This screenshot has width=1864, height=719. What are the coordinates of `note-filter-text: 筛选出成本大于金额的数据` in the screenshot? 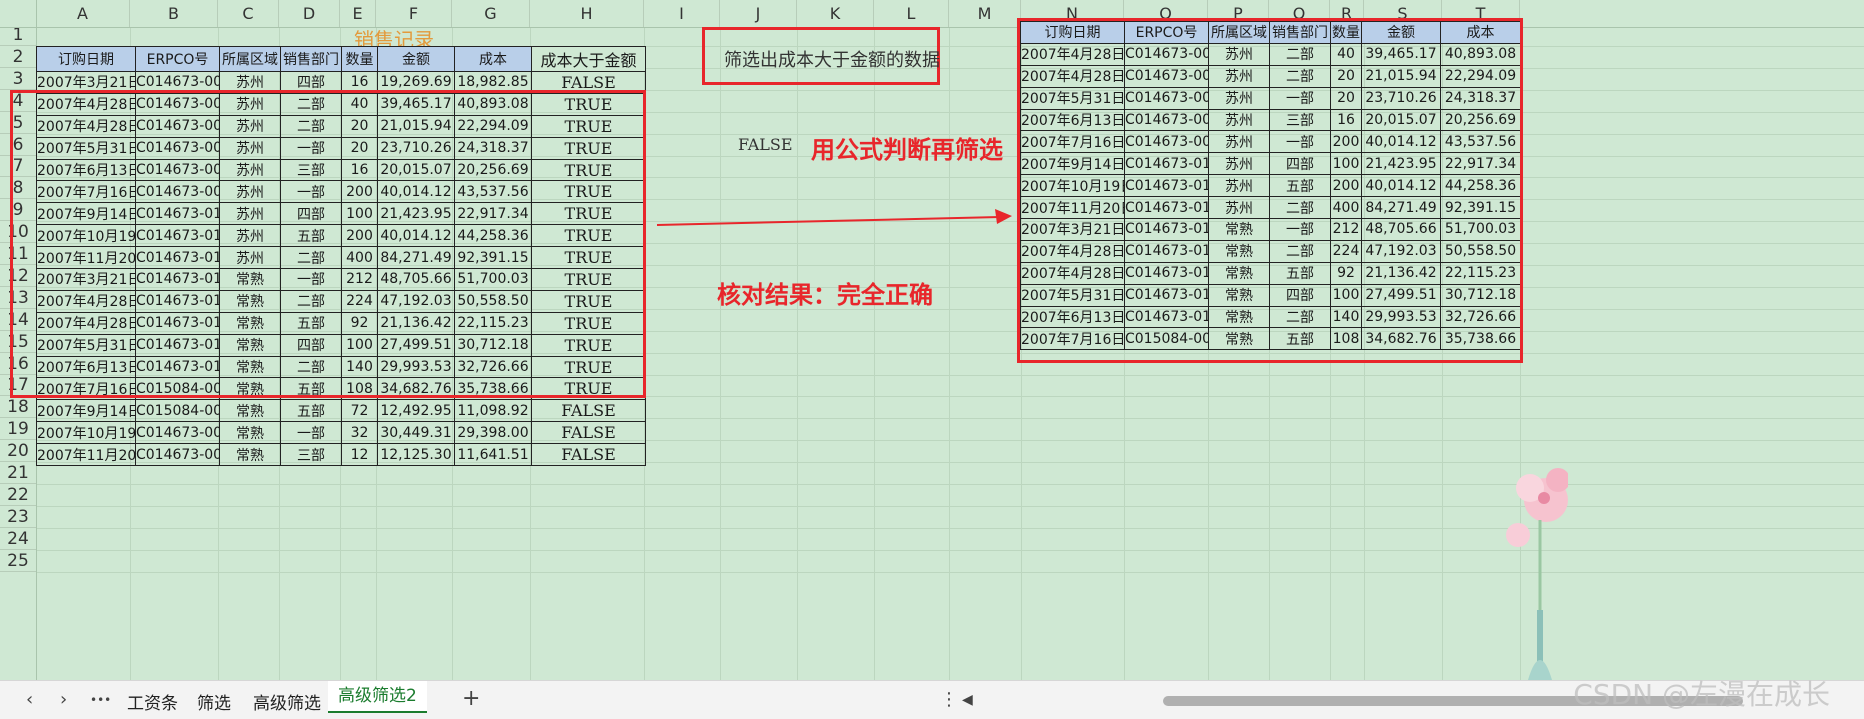 It's located at (832, 60).